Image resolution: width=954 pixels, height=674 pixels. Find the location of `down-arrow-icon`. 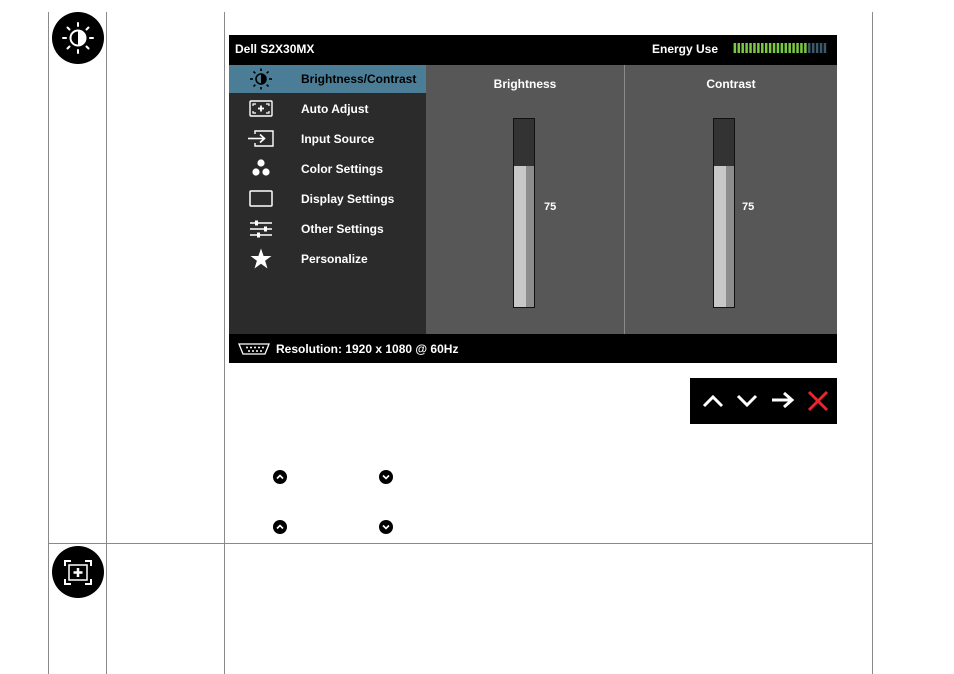

down-arrow-icon is located at coordinates (747, 401).